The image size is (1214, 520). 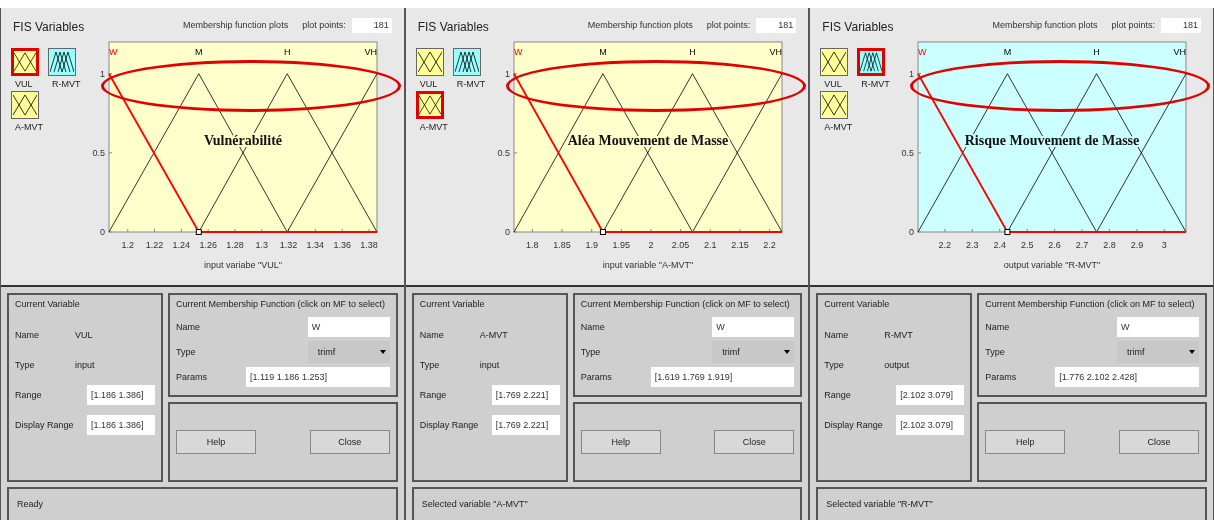 I want to click on x-tick-label: 3, so click(x=1165, y=245).